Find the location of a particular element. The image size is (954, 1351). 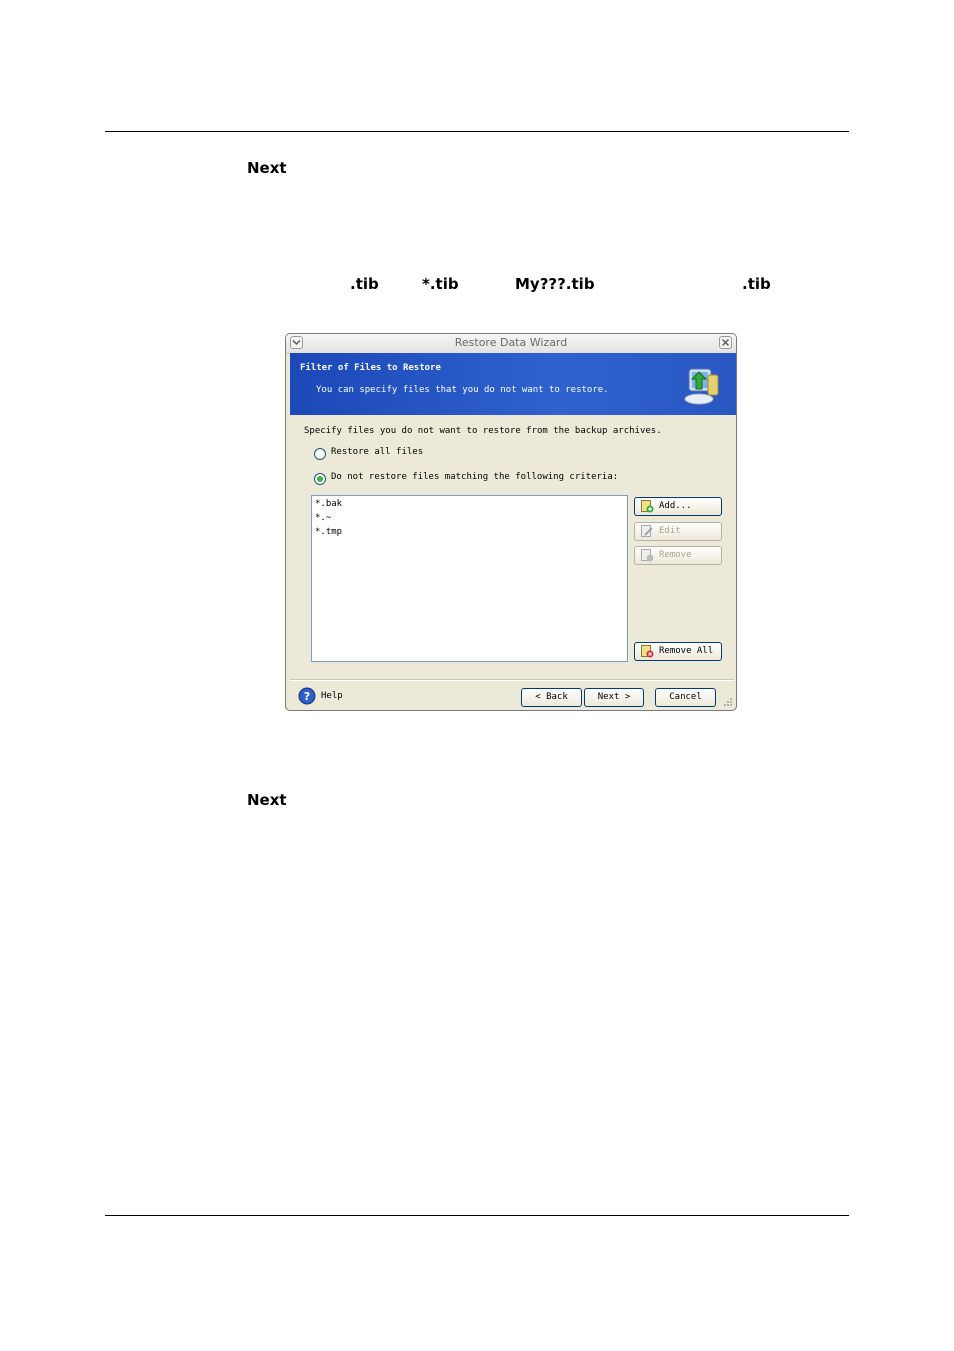

back-button: < Back is located at coordinates (551, 697).